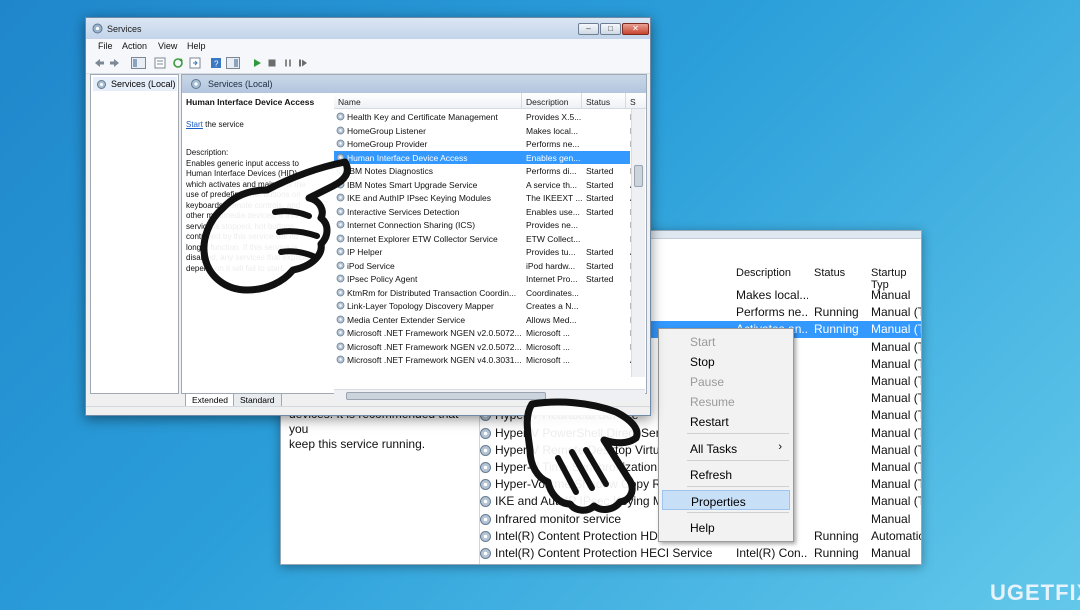 The height and width of the screenshot is (610, 1080). I want to click on start-line: Start the service, so click(258, 125).